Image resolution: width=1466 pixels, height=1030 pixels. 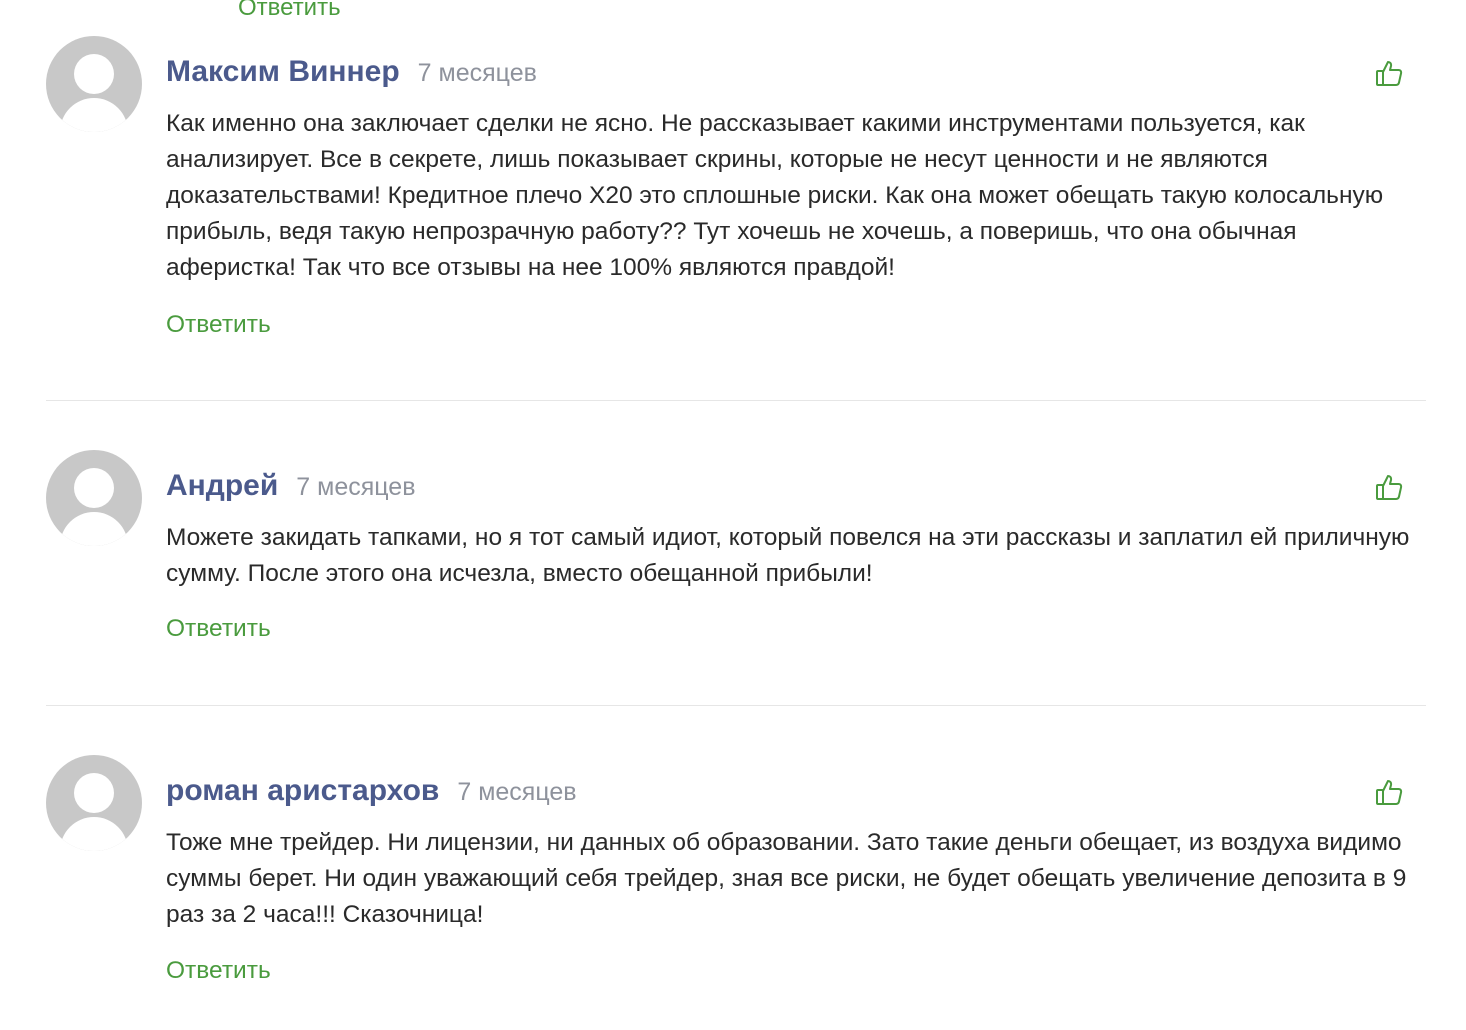 I want to click on comment-header: Максим Виннер 7 месяцев, so click(x=351, y=72).